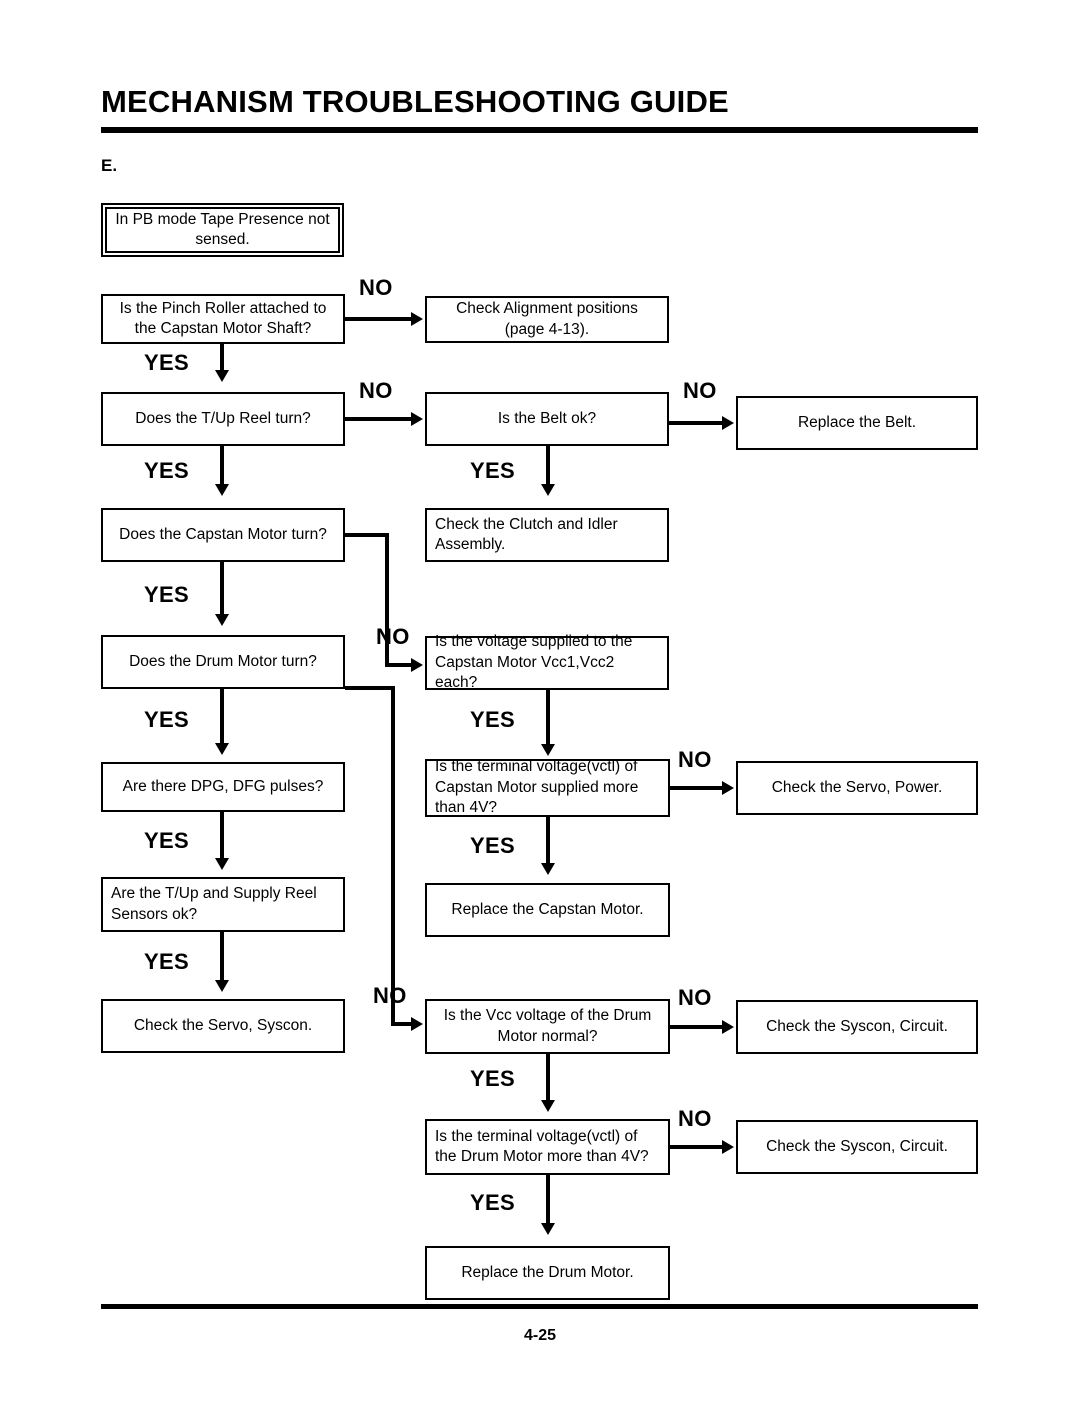 The image size is (1080, 1405). I want to click on flow-node-check-servo-syscon: Check the Servo, Syscon., so click(223, 1026).